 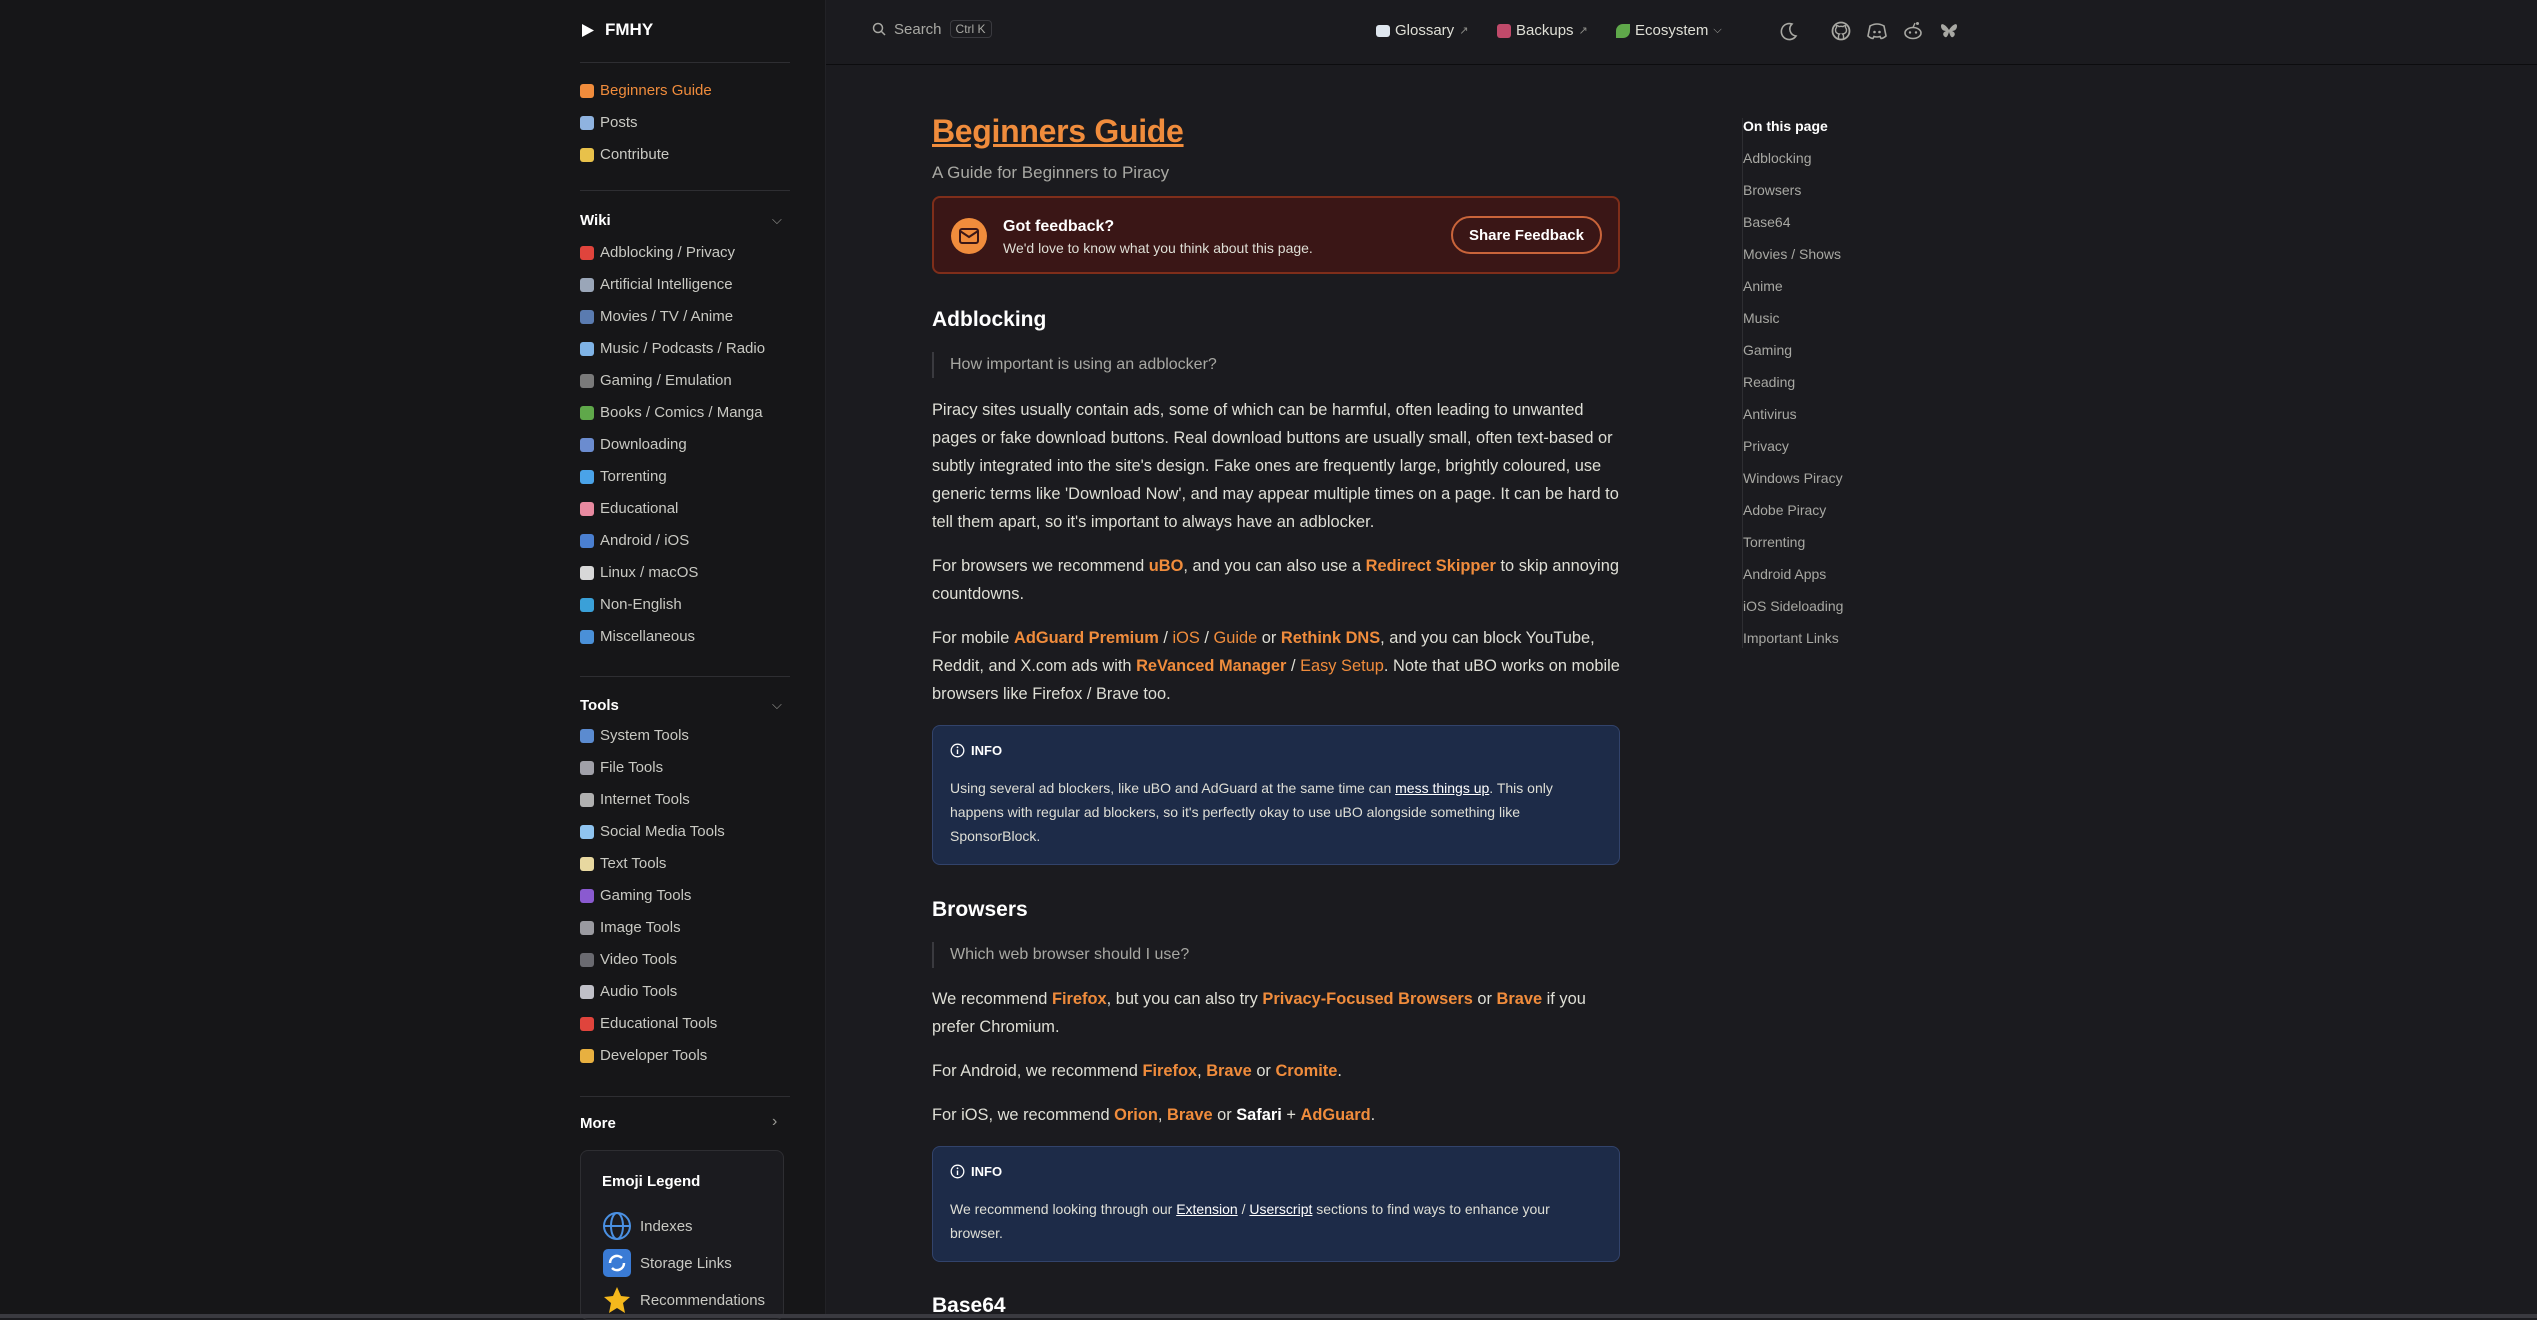 What do you see at coordinates (652, 831) in the screenshot?
I see `sidebar-item-social-media-tools: Social Media Tools` at bounding box center [652, 831].